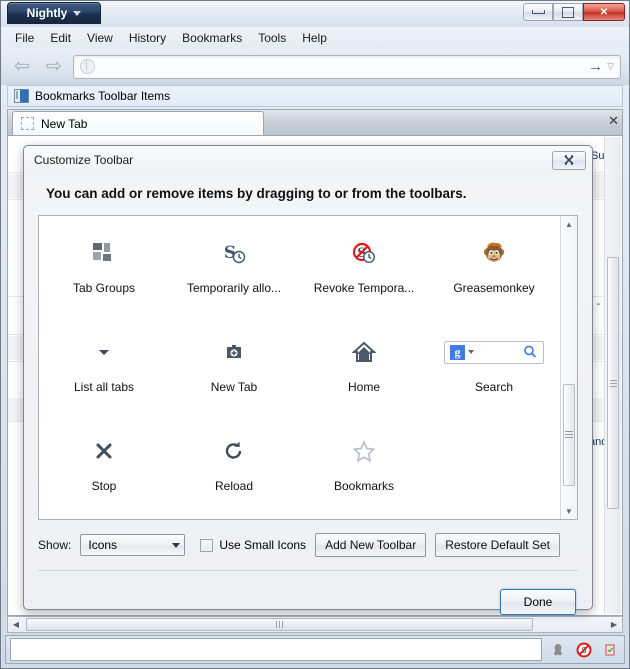 Image resolution: width=630 pixels, height=669 pixels. I want to click on hscroll-thumb, so click(279, 624).